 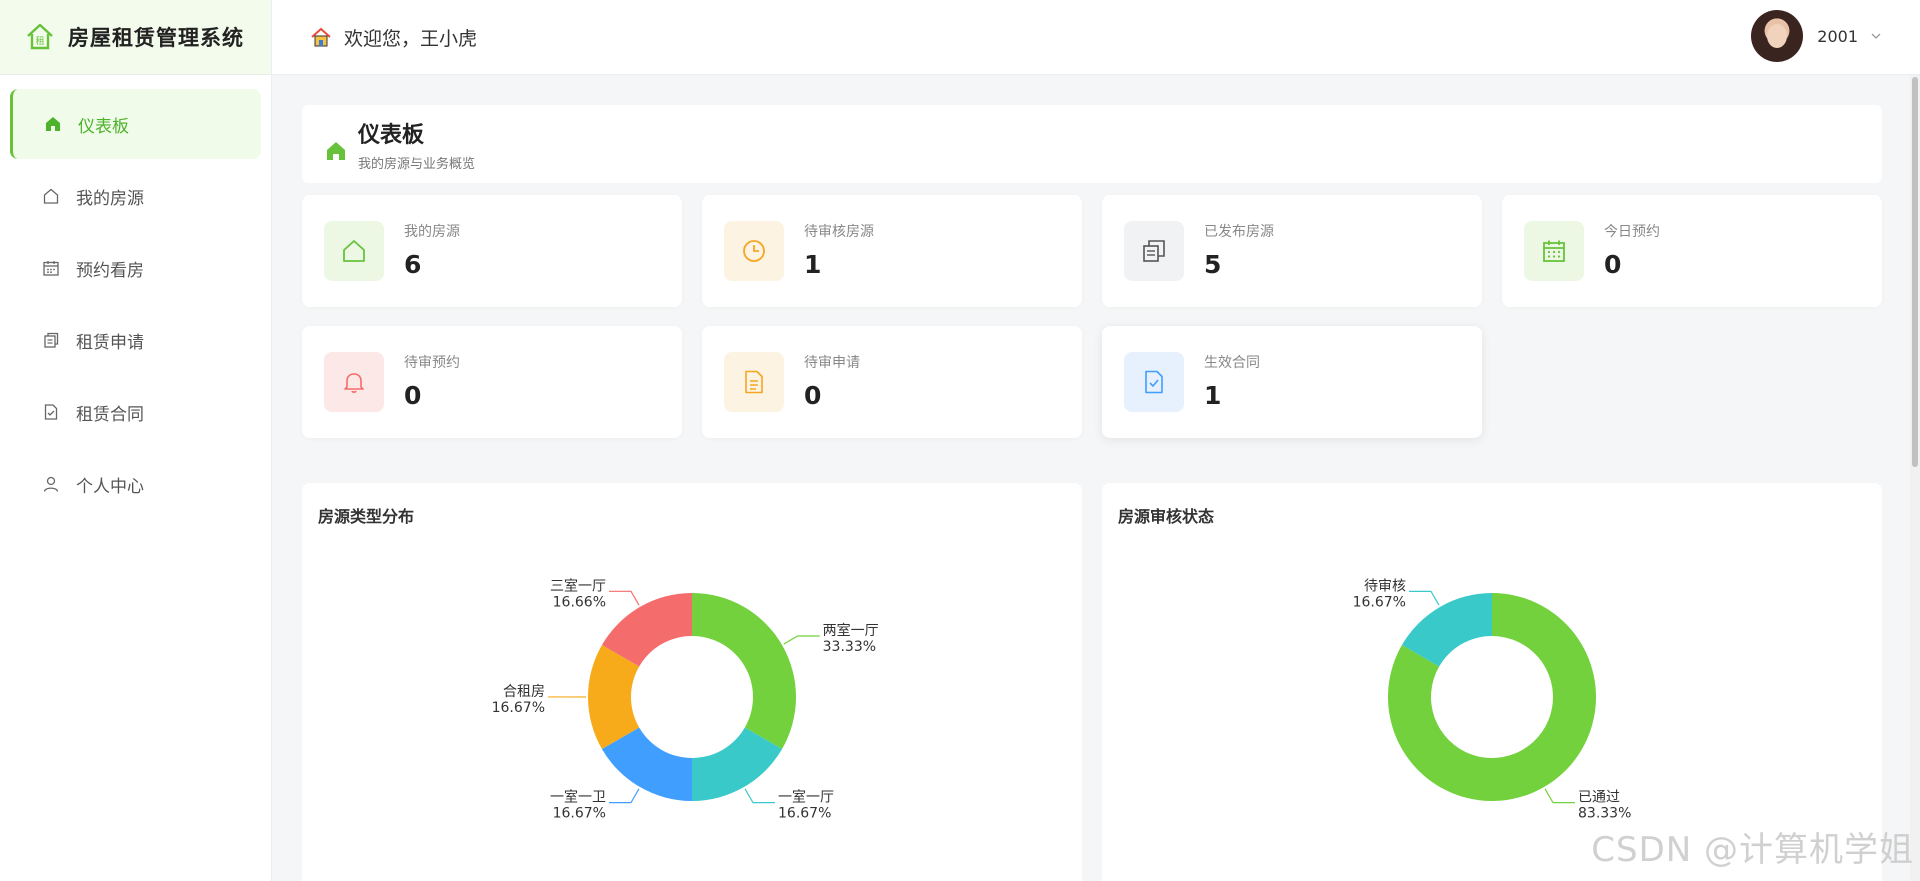 What do you see at coordinates (51, 196) in the screenshot?
I see `house-outline-icon` at bounding box center [51, 196].